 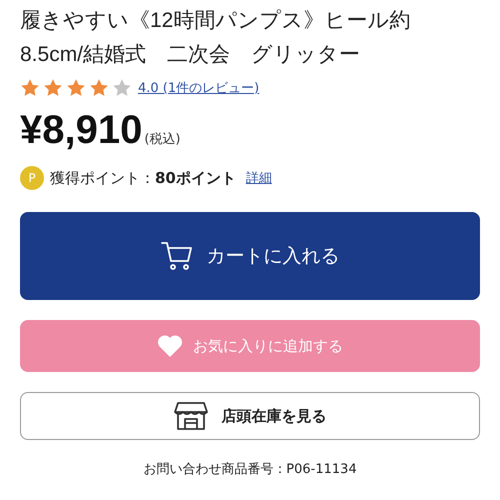 What do you see at coordinates (176, 256) in the screenshot?
I see `cart-icon` at bounding box center [176, 256].